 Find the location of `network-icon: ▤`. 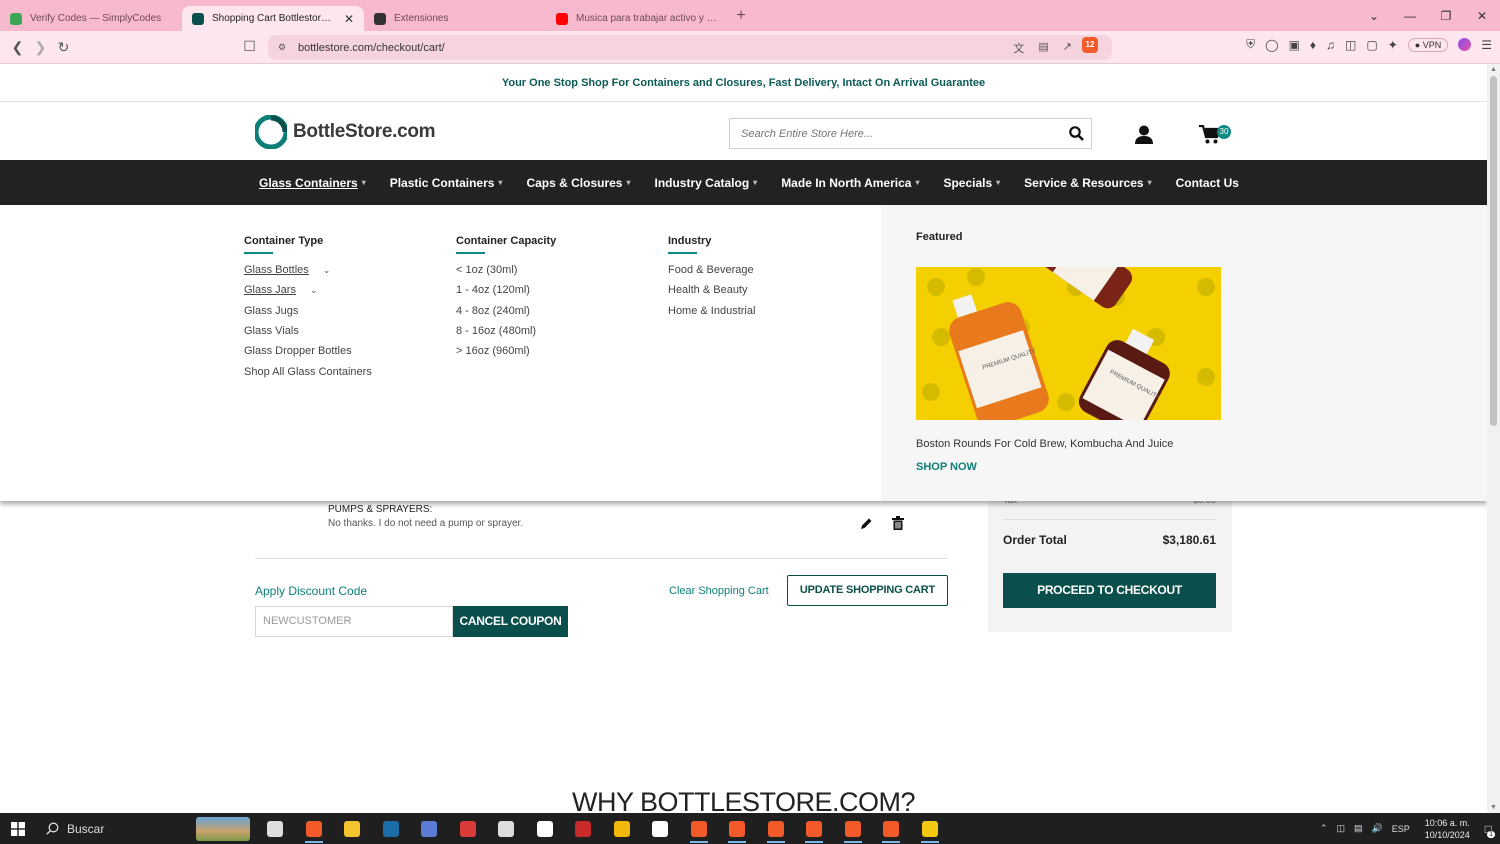

network-icon: ▤ is located at coordinates (1358, 828).